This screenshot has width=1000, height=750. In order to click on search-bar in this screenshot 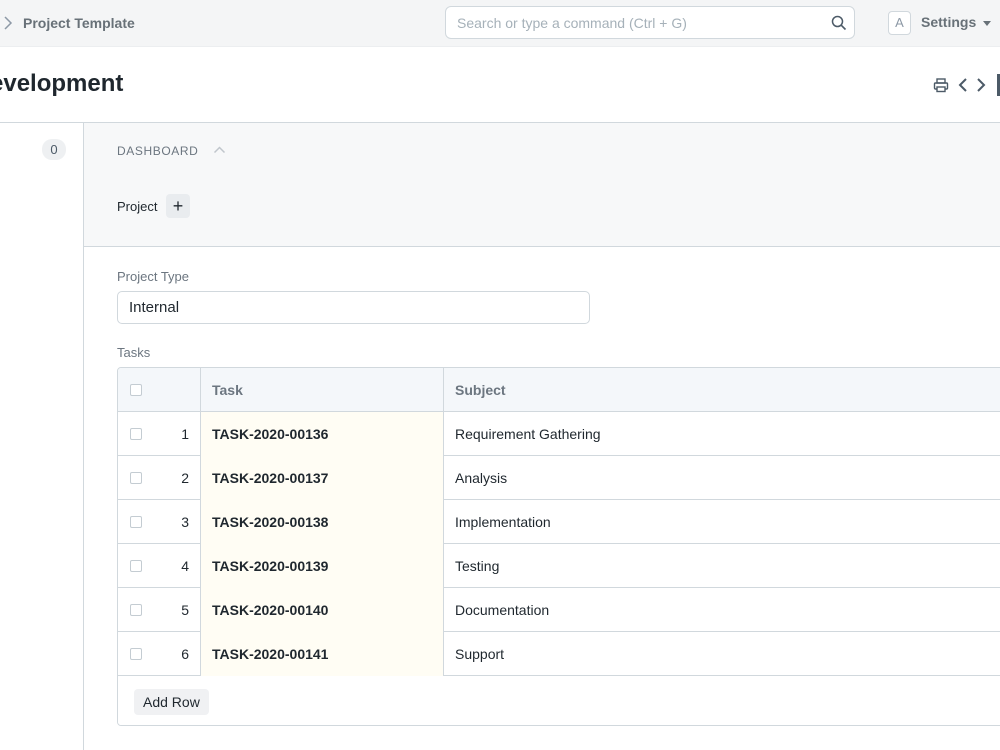, I will do `click(650, 22)`.